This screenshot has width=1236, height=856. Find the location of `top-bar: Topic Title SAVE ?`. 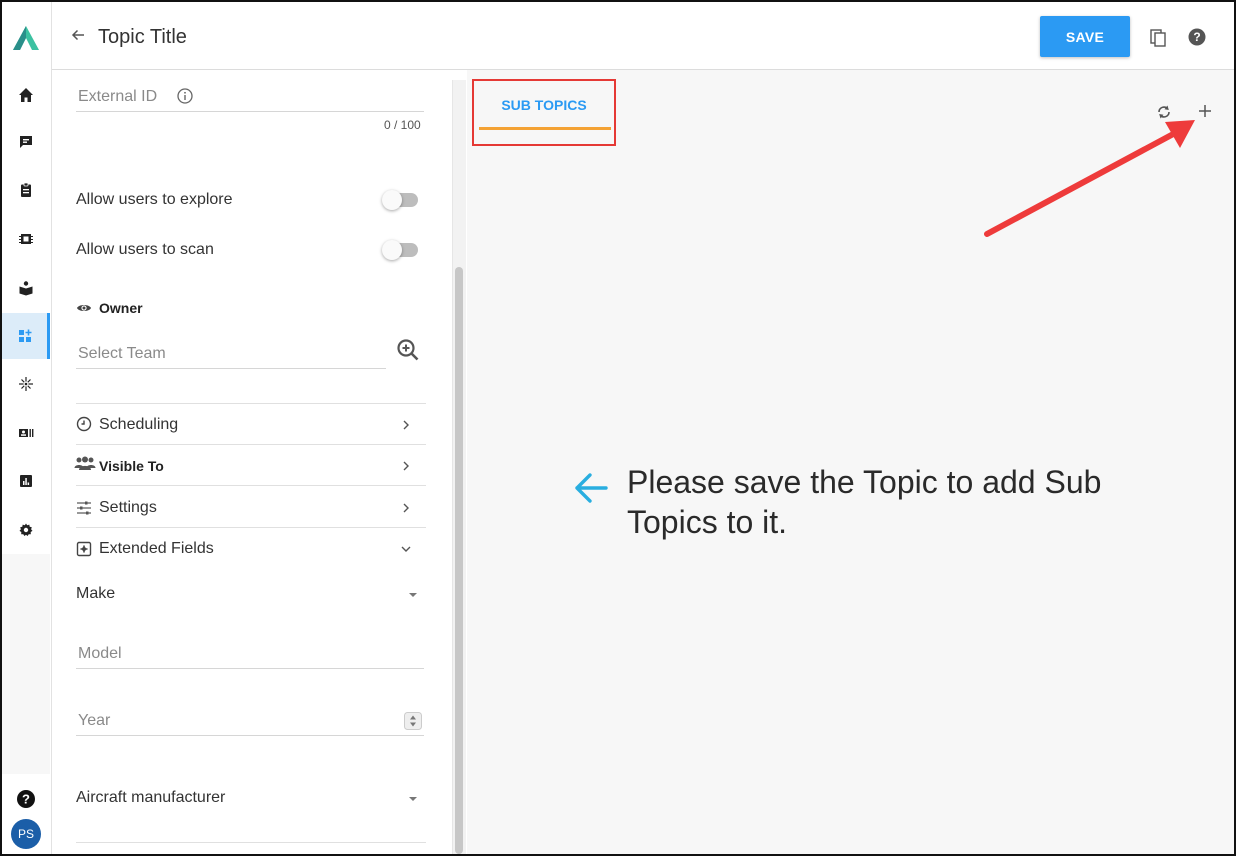

top-bar: Topic Title SAVE ? is located at coordinates (643, 36).